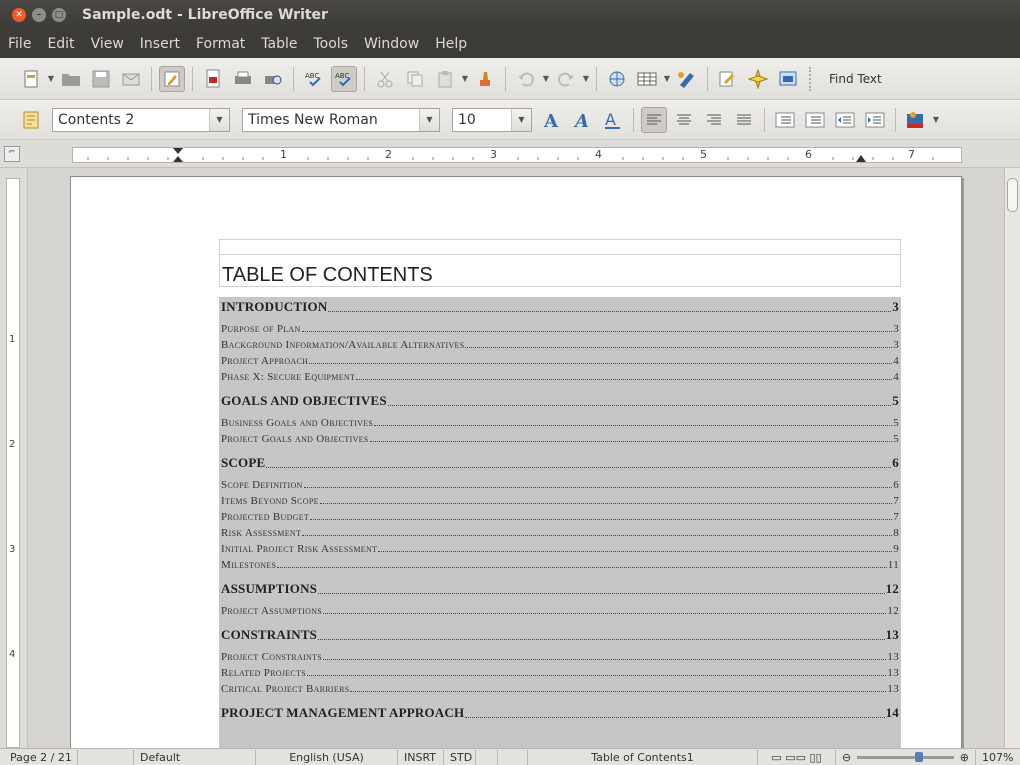  Describe the element at coordinates (12, 154) in the screenshot. I see `tab-stop-selector: ⌐` at that location.